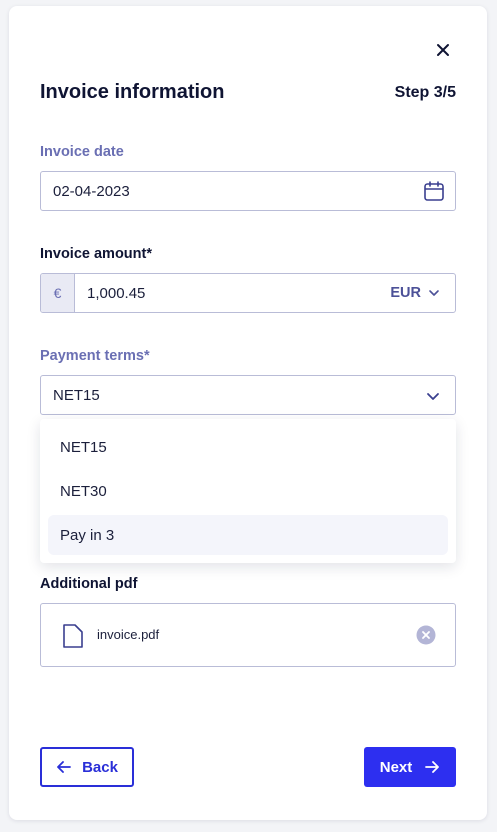 This screenshot has width=497, height=832. I want to click on dropdown-option-net30: NET30, so click(248, 491).